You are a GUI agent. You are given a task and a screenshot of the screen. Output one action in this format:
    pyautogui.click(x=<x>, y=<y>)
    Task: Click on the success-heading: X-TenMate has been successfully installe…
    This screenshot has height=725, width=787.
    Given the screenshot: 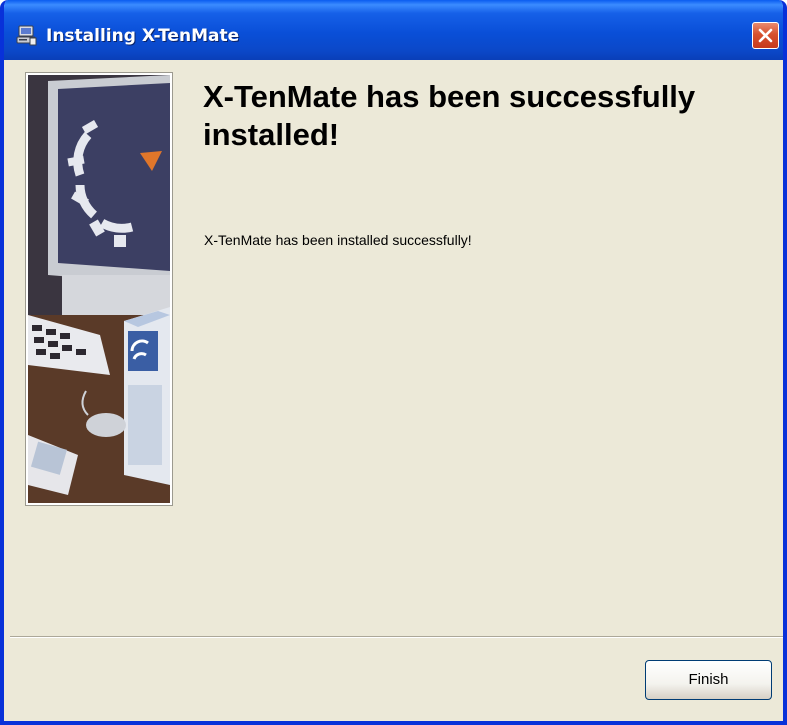 What is the action you would take?
    pyautogui.click(x=449, y=115)
    